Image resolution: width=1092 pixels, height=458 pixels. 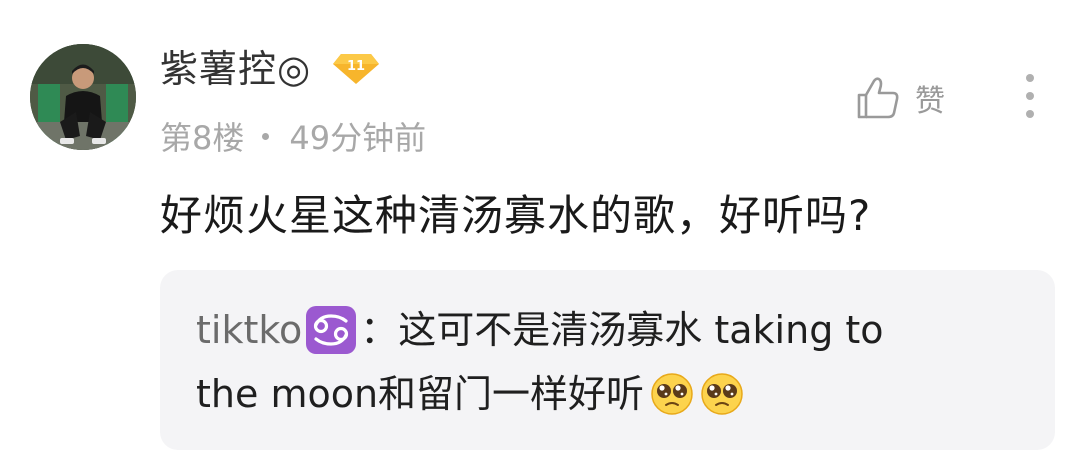 What do you see at coordinates (641, 330) in the screenshot?
I see `reply-text-line-1: 这可不是清汤寡水 taking to` at bounding box center [641, 330].